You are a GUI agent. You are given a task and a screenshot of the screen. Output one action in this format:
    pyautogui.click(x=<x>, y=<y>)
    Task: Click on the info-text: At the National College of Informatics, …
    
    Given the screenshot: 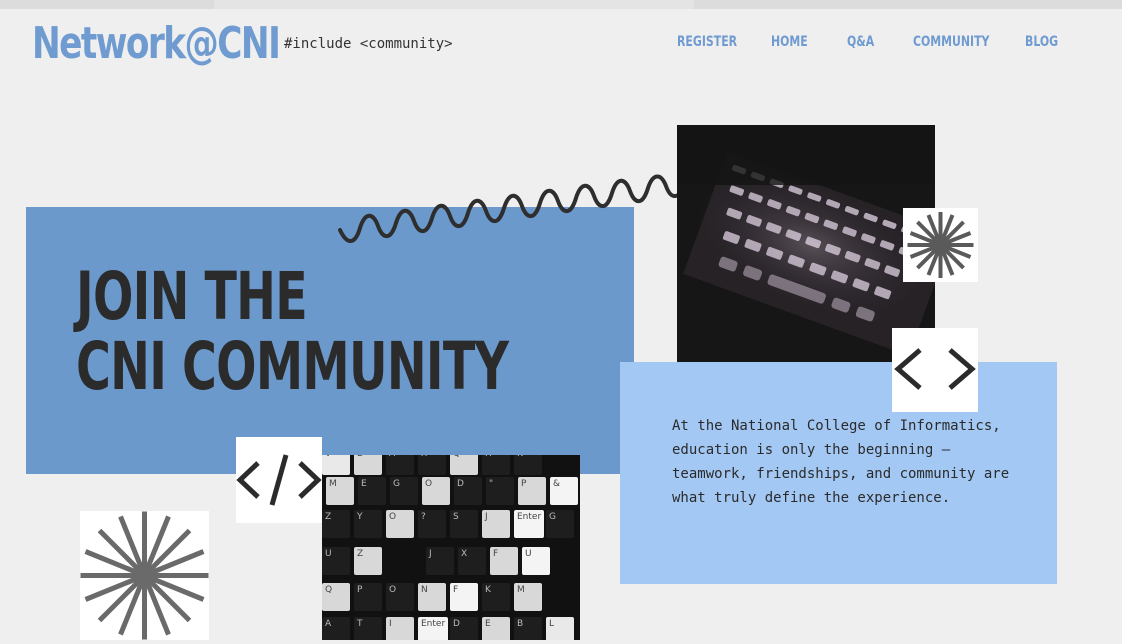 What is the action you would take?
    pyautogui.click(x=841, y=462)
    